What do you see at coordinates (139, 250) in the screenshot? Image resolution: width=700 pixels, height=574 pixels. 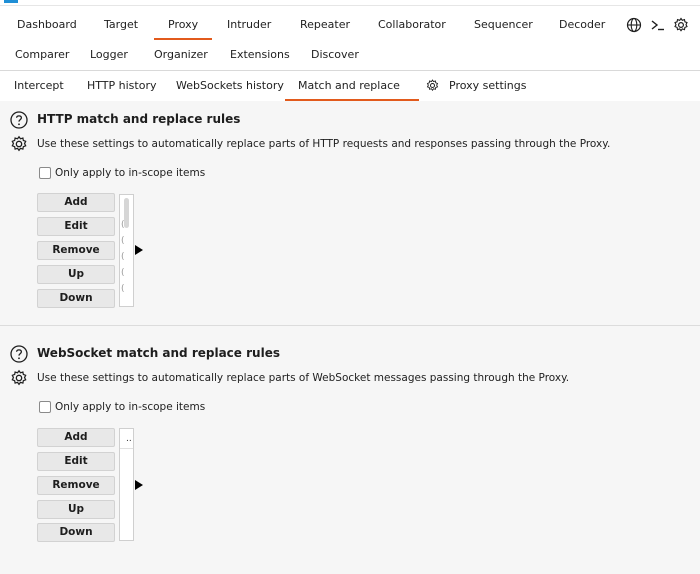 I see `http-expand-arrow-icon` at bounding box center [139, 250].